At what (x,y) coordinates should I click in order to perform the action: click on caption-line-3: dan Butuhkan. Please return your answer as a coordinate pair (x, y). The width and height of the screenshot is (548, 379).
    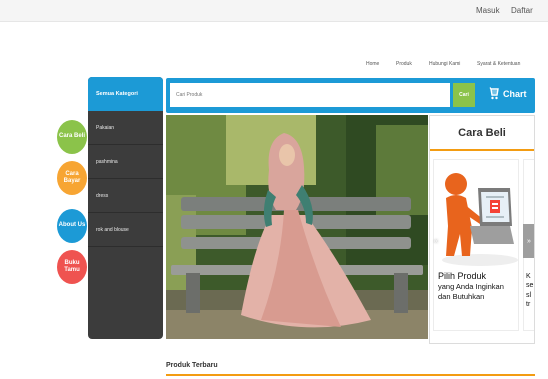
    Looking at the image, I should click on (461, 297).